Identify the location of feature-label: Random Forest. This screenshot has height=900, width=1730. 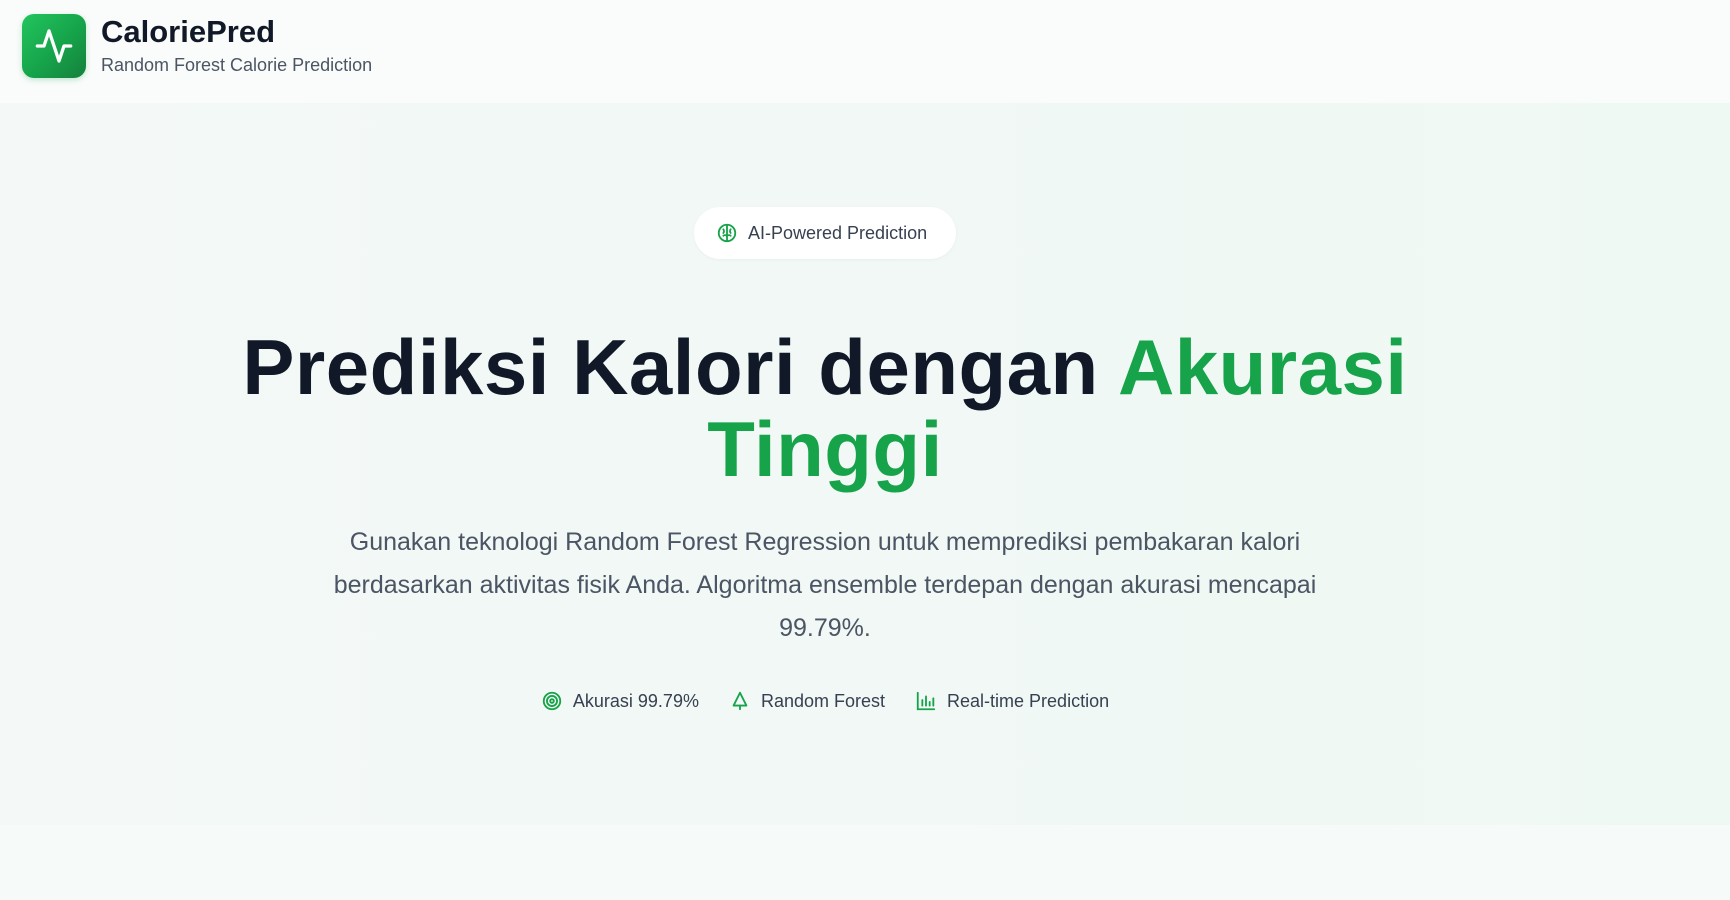
(823, 700).